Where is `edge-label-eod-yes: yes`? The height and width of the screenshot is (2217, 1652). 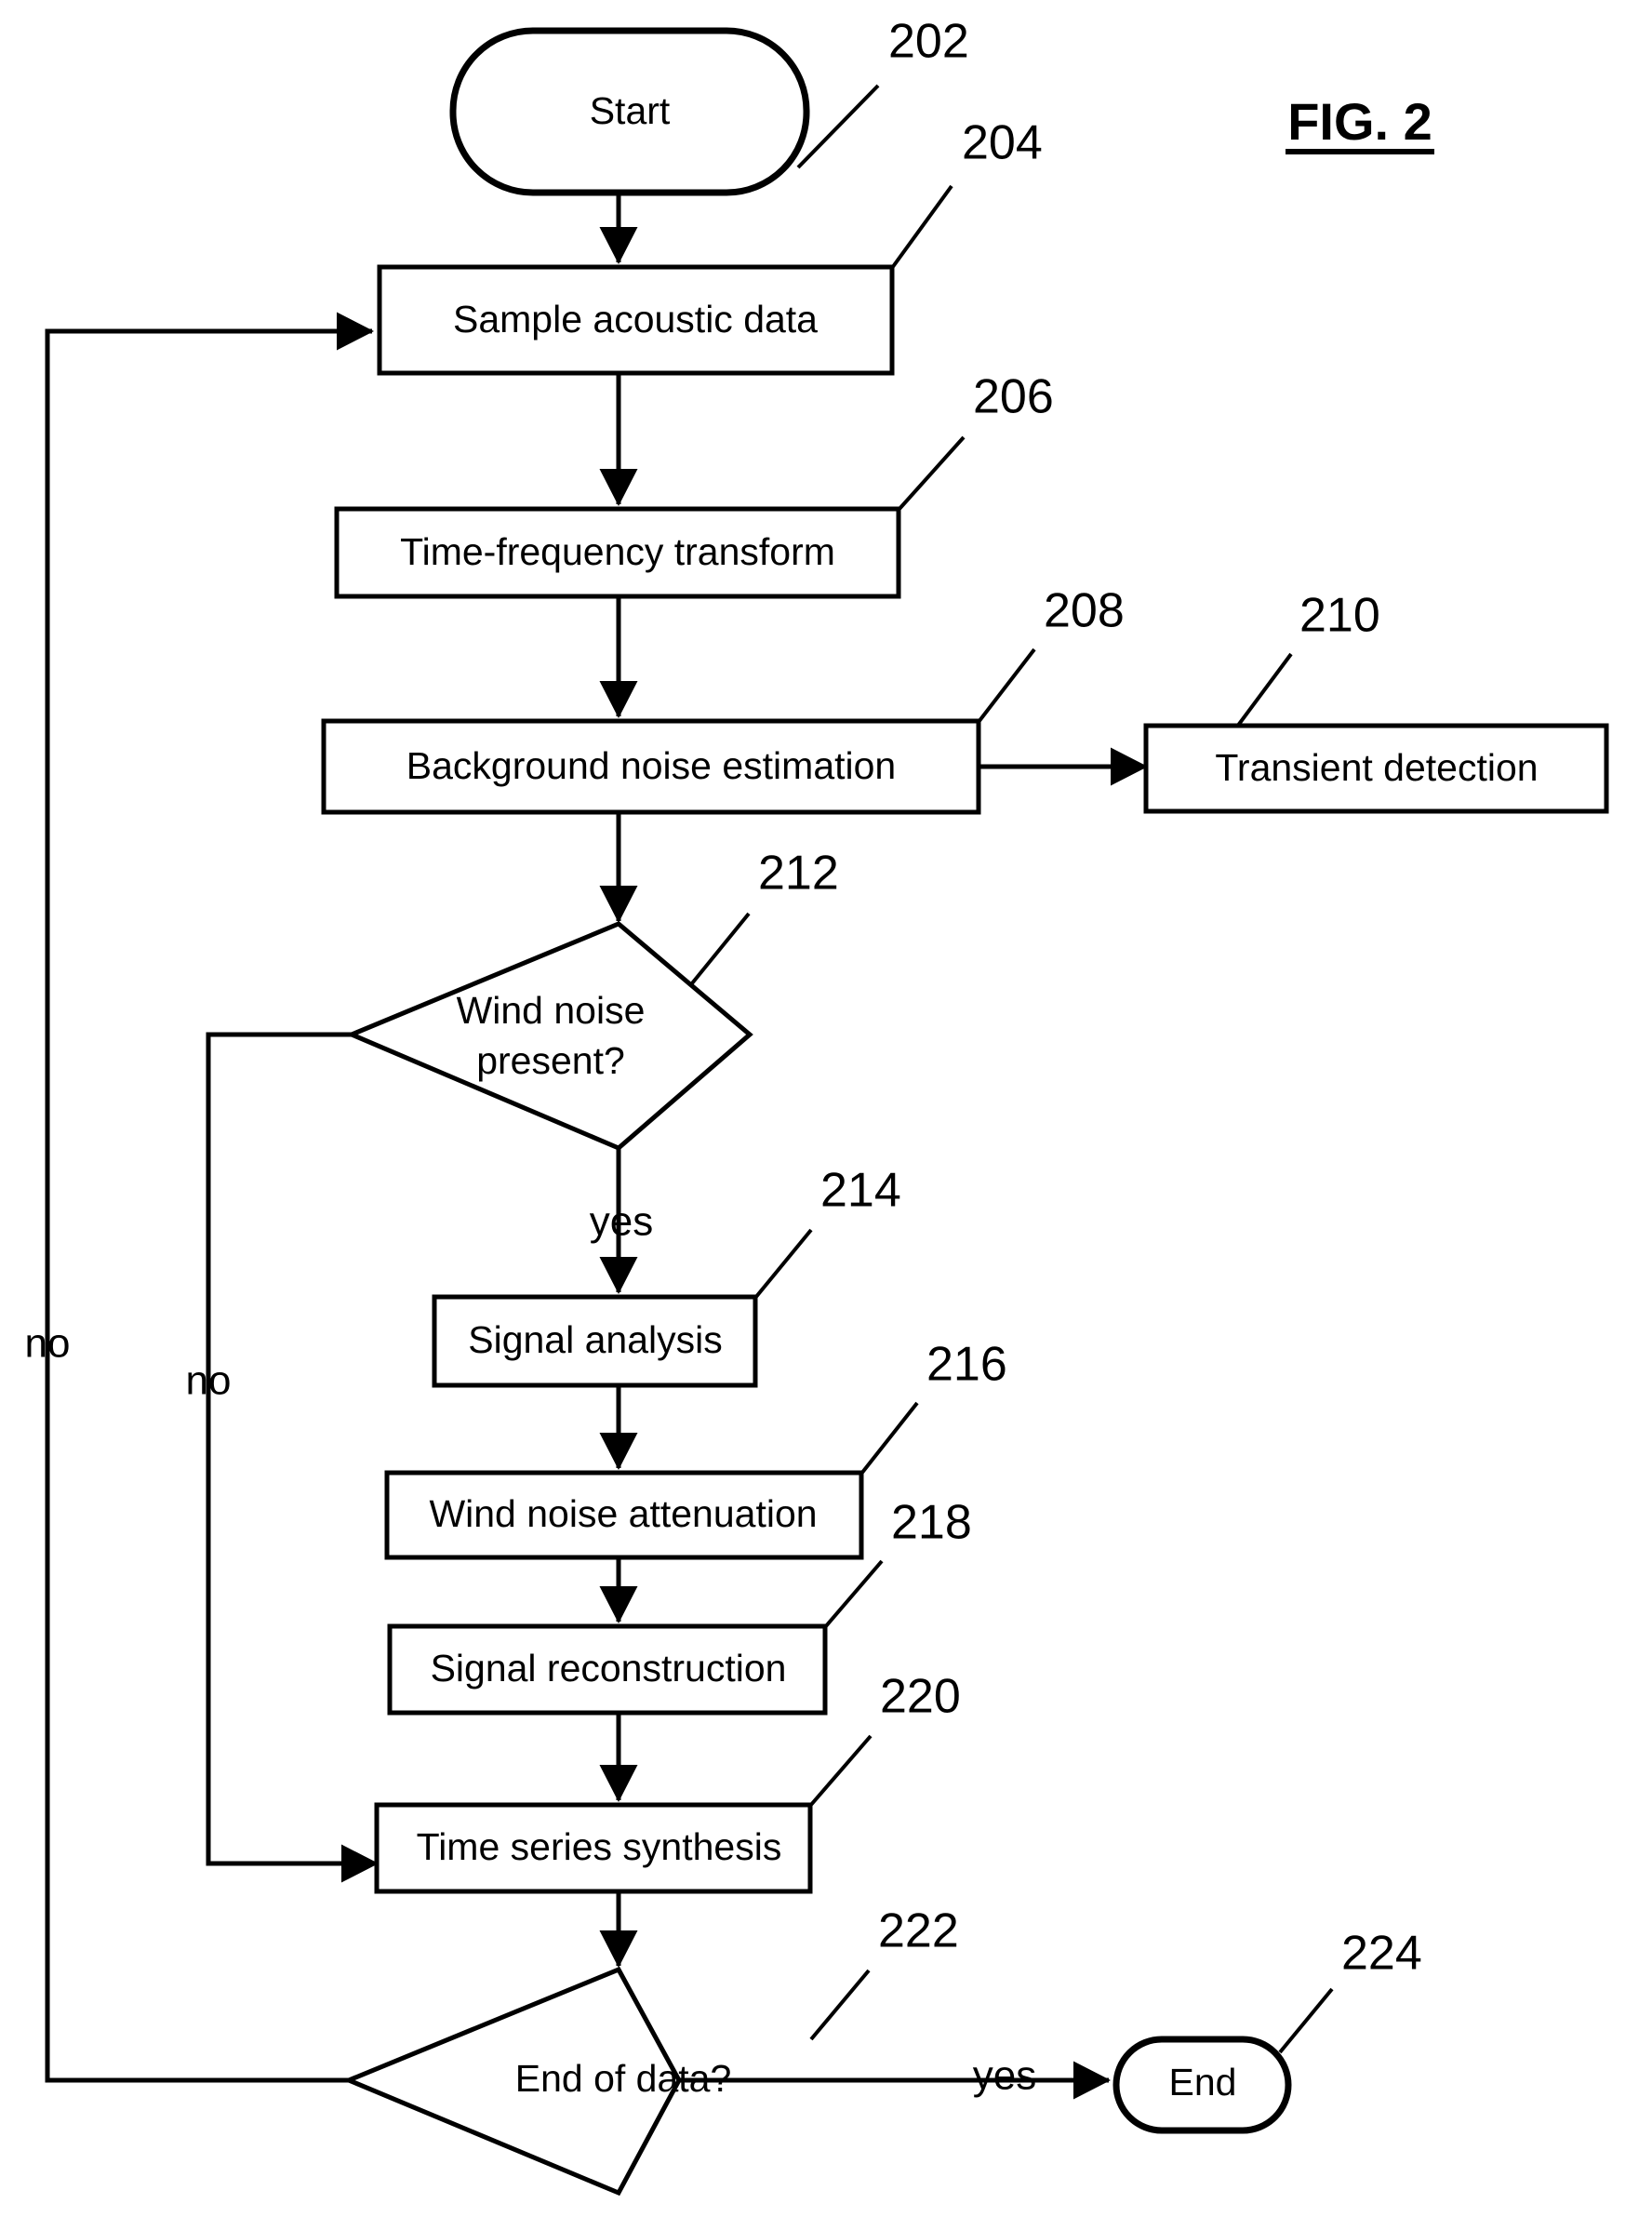
edge-label-eod-yes: yes is located at coordinates (1004, 2076).